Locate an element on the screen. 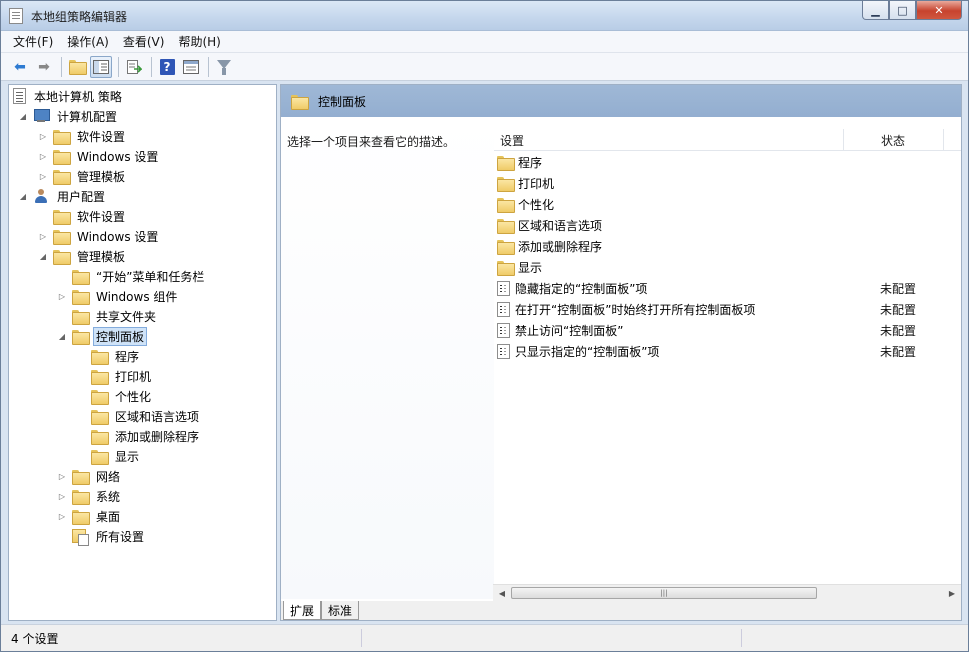 The height and width of the screenshot is (652, 969). list-item-folder: 个性化 is located at coordinates (728, 204).